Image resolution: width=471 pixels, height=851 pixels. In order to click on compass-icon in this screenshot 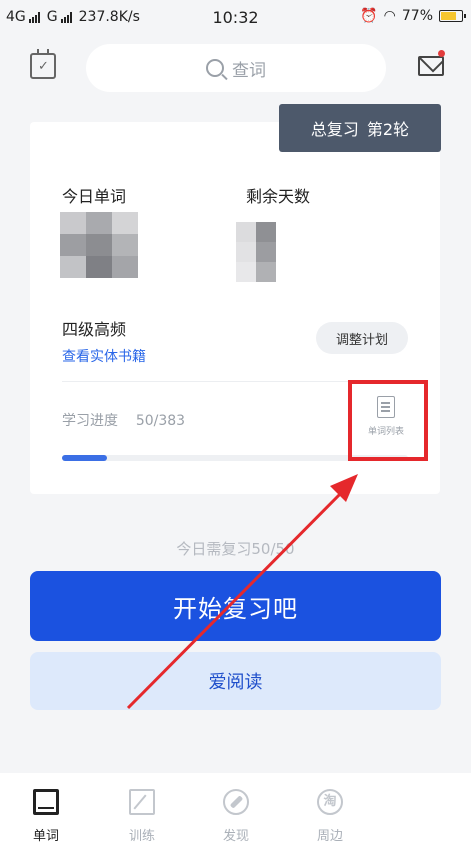, I will do `click(236, 802)`.